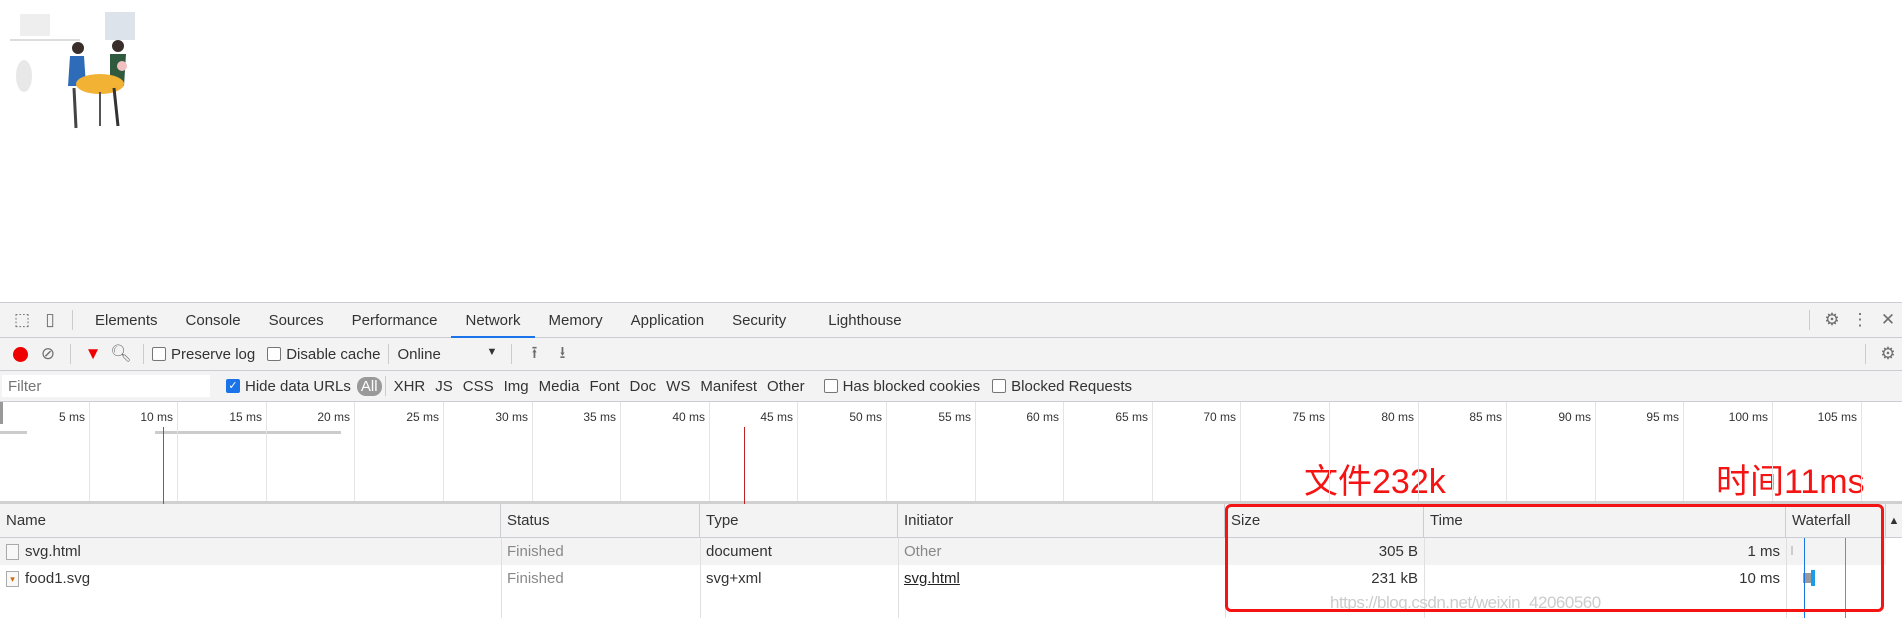 This screenshot has width=1902, height=618. I want to click on timeline-tick-label: 105 ms, so click(1837, 417).